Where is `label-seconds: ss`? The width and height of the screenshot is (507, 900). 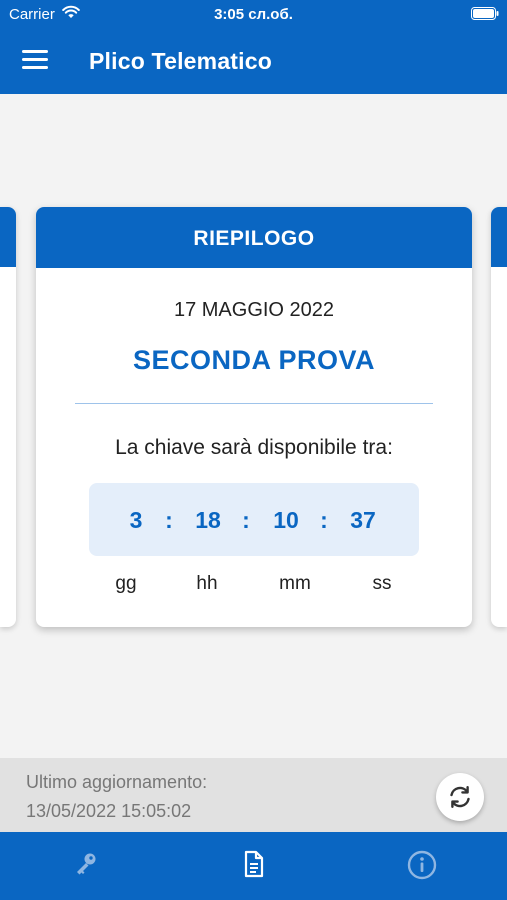 label-seconds: ss is located at coordinates (382, 583).